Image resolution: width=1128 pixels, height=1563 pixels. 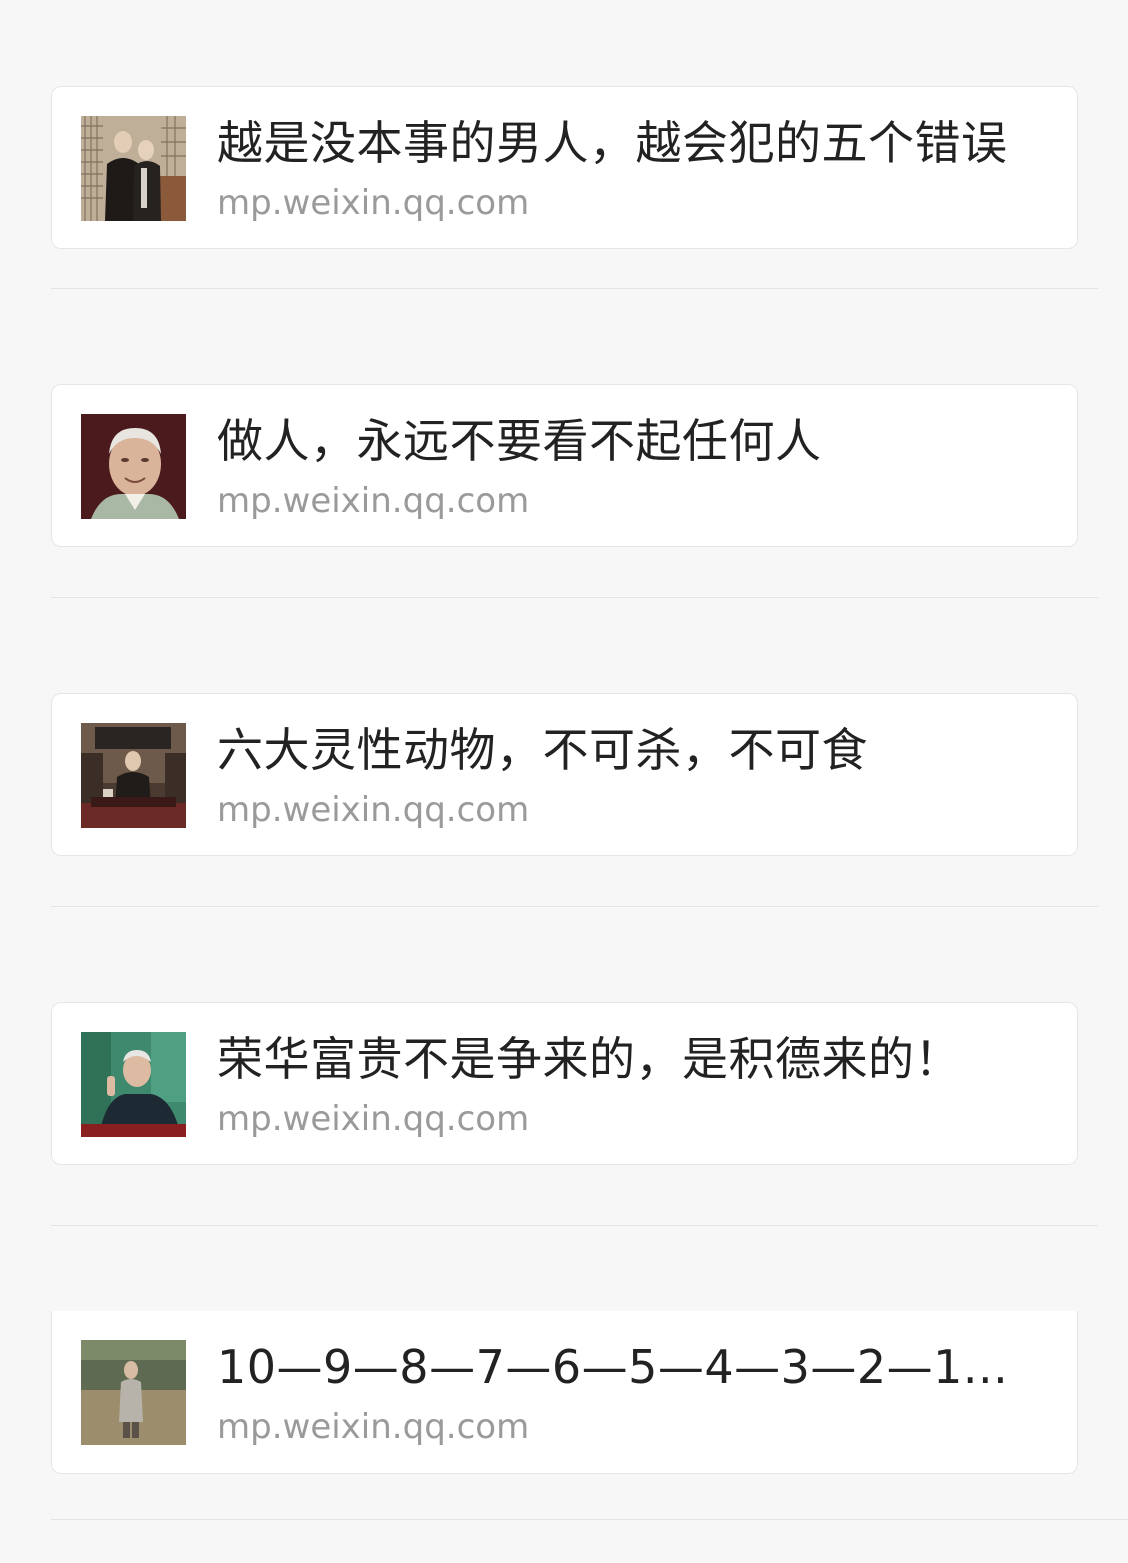 I want to click on article-card: 10—9—8—7—6—5—4—3—2—1... mp.weixin.qq.com, so click(x=564, y=1392).